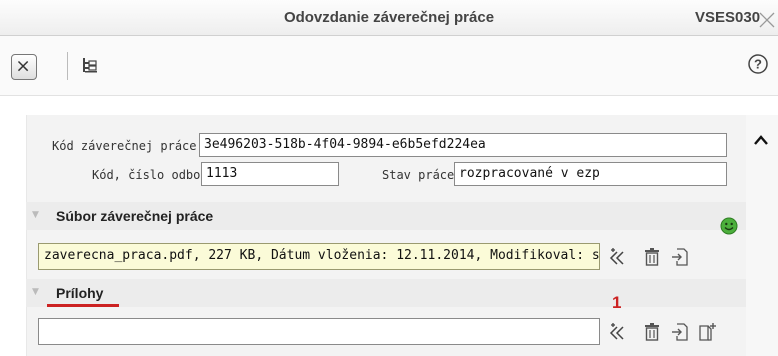  What do you see at coordinates (617, 302) in the screenshot?
I see `annotation-number: 1` at bounding box center [617, 302].